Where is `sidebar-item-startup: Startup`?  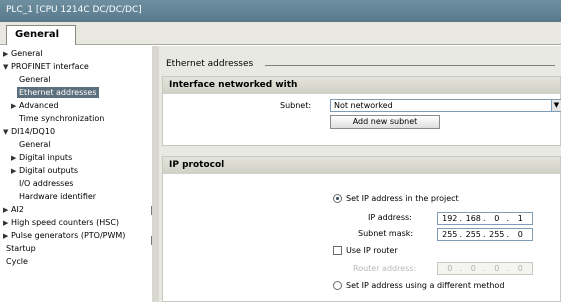 sidebar-item-startup: Startup is located at coordinates (21, 248).